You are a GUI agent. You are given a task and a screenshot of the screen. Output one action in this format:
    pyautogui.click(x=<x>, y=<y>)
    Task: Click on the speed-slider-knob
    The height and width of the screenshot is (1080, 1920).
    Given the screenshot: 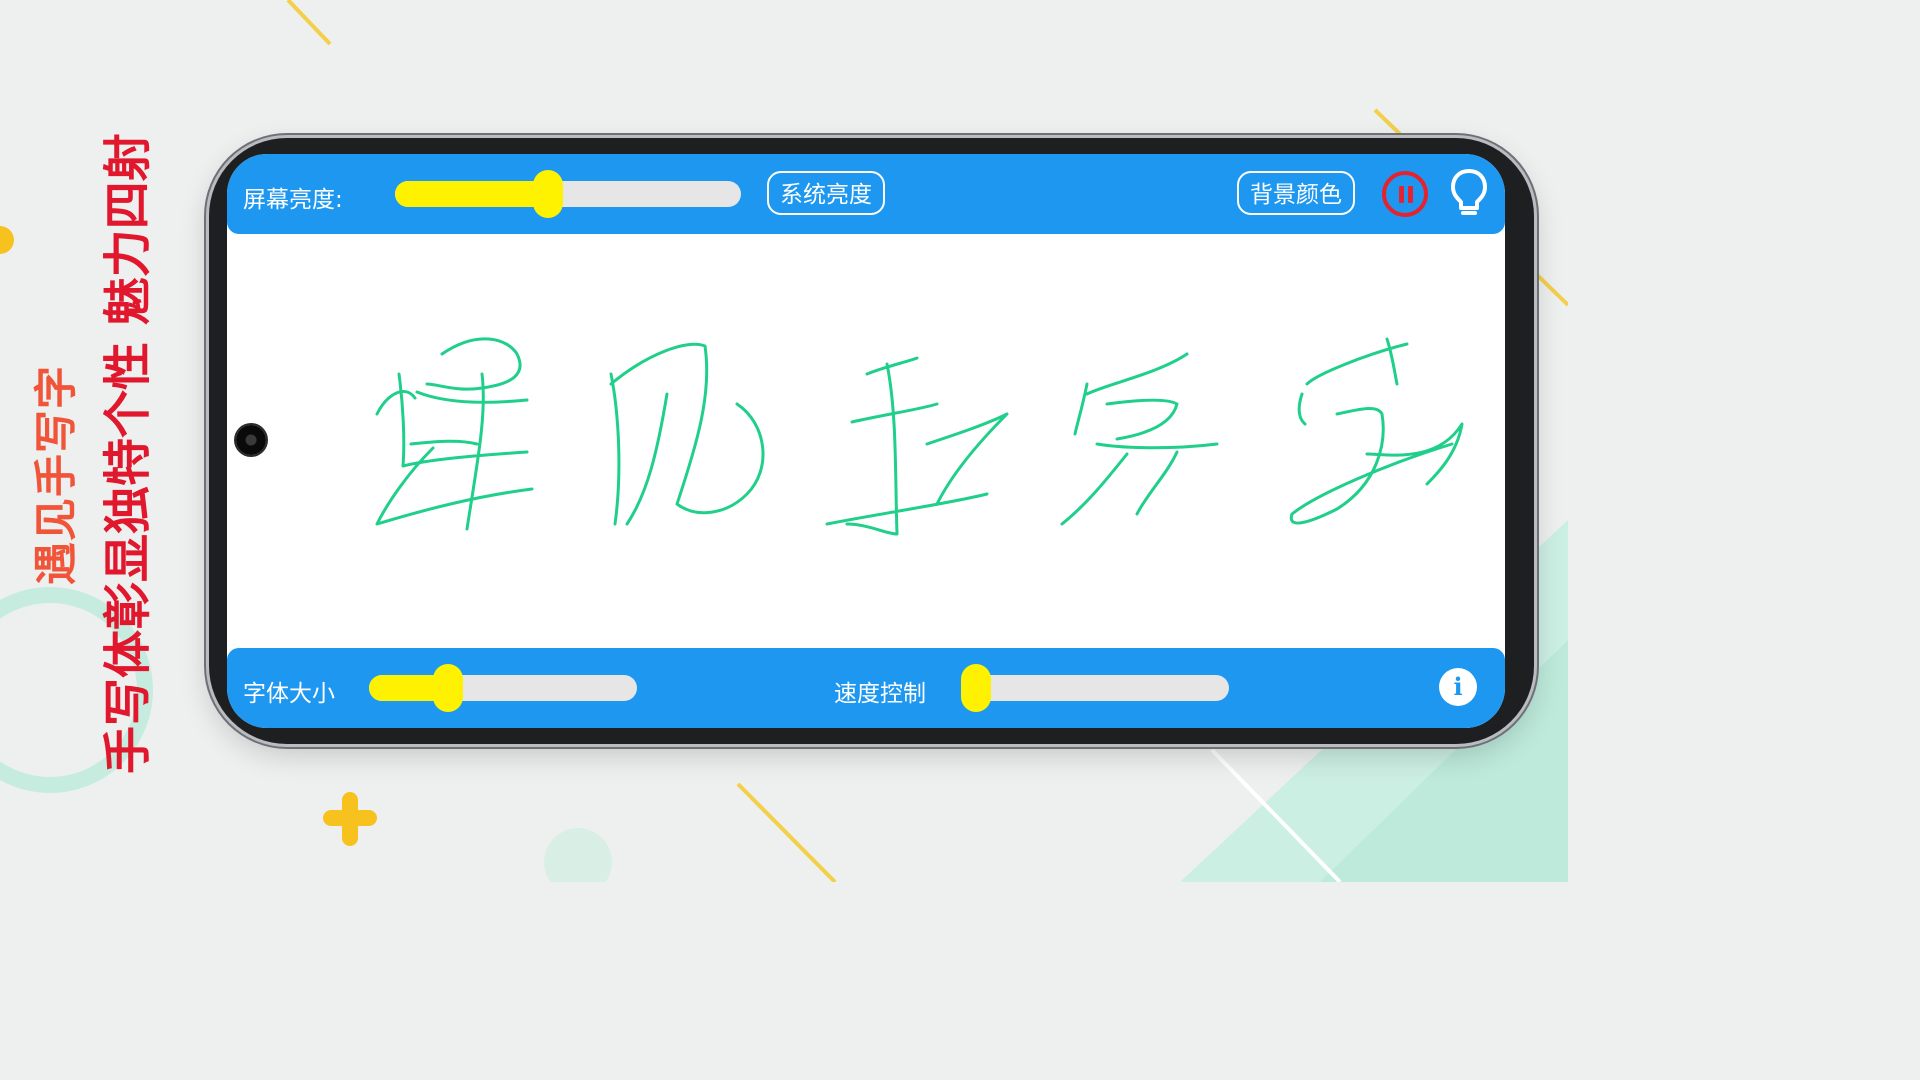 What is the action you would take?
    pyautogui.click(x=976, y=688)
    